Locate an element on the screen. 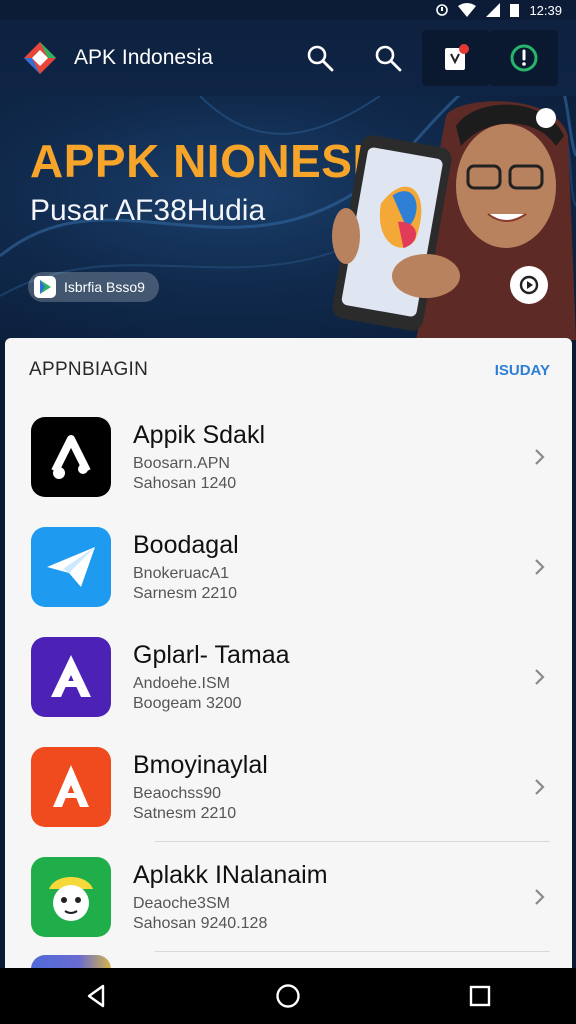  list-item: Appik Sdakl Boosarn.APN Sahosan 1240 is located at coordinates (288, 457).